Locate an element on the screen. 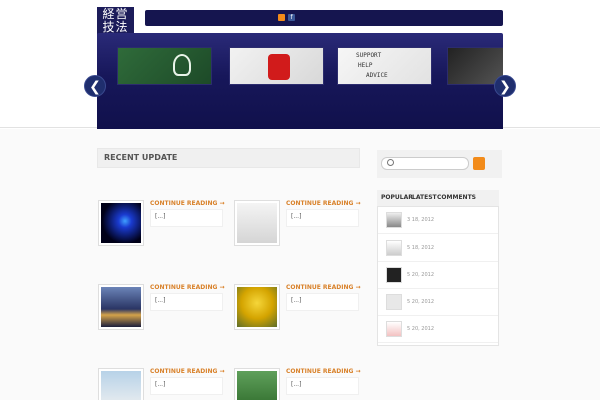 Image resolution: width=600 pixels, height=400 pixels. list-item-date: 3 18, 2012 is located at coordinates (421, 220).